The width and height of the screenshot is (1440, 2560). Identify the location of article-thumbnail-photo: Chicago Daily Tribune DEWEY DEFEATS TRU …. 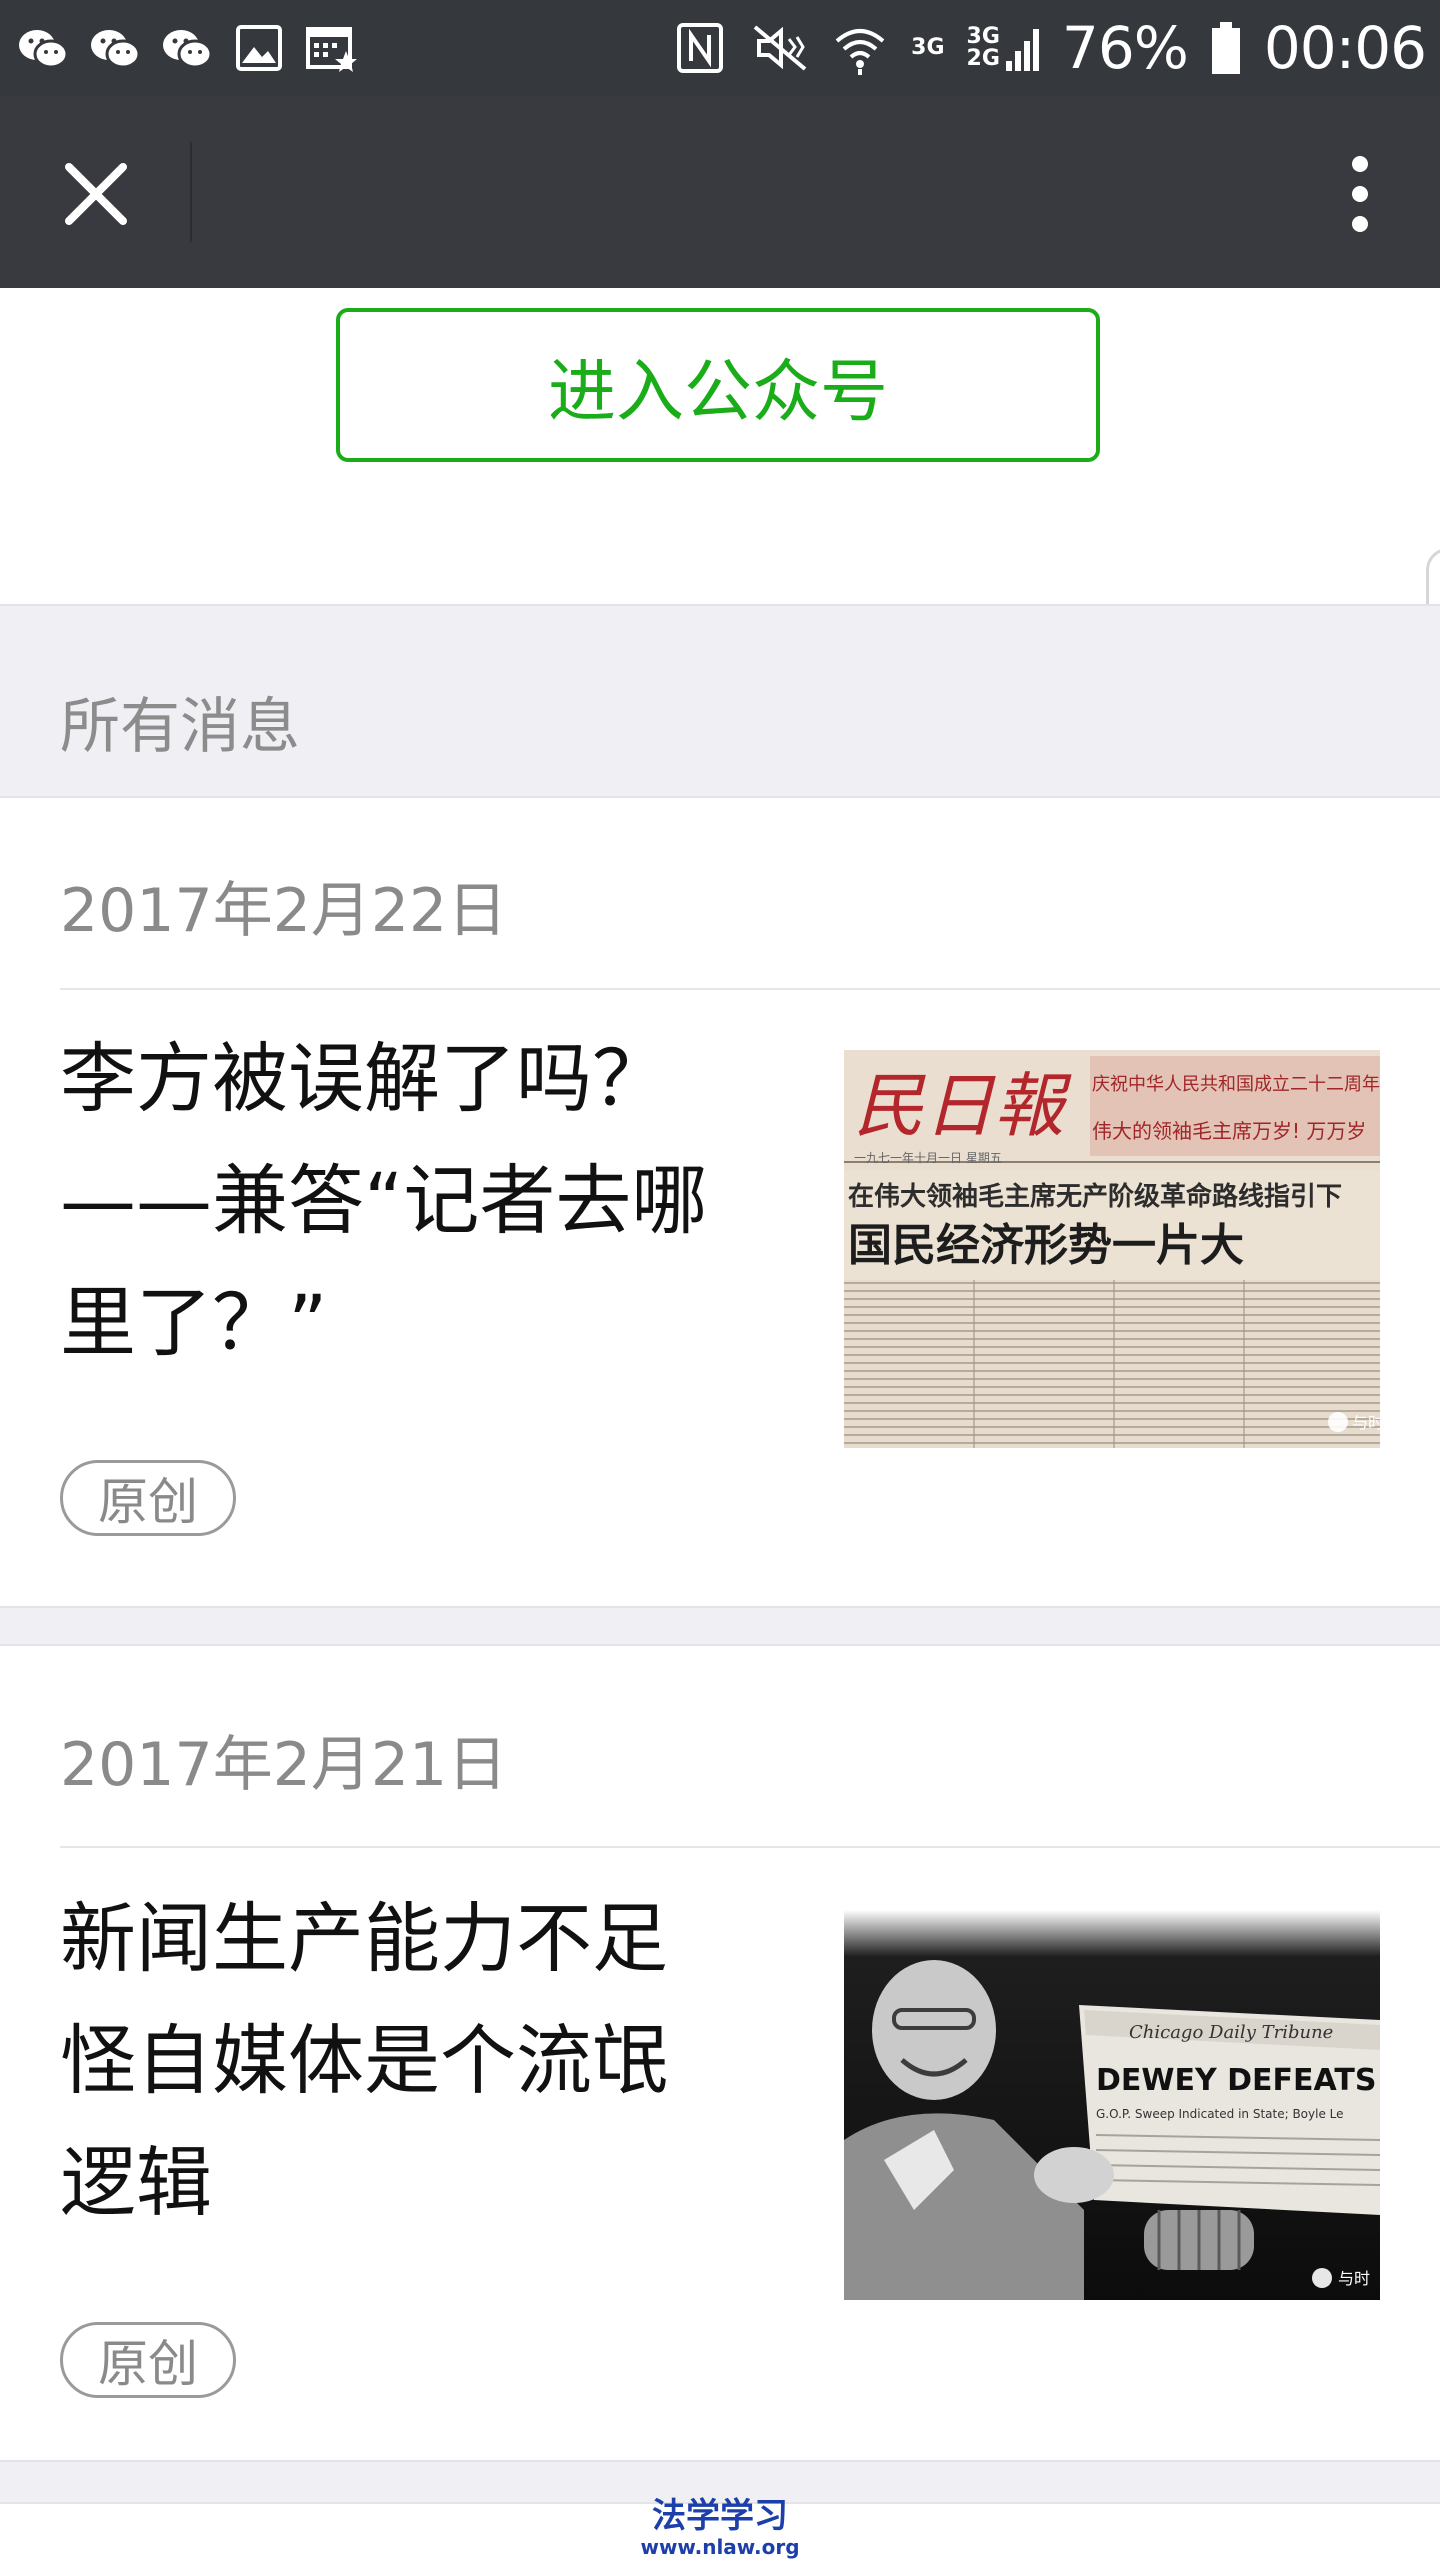
(1112, 2105).